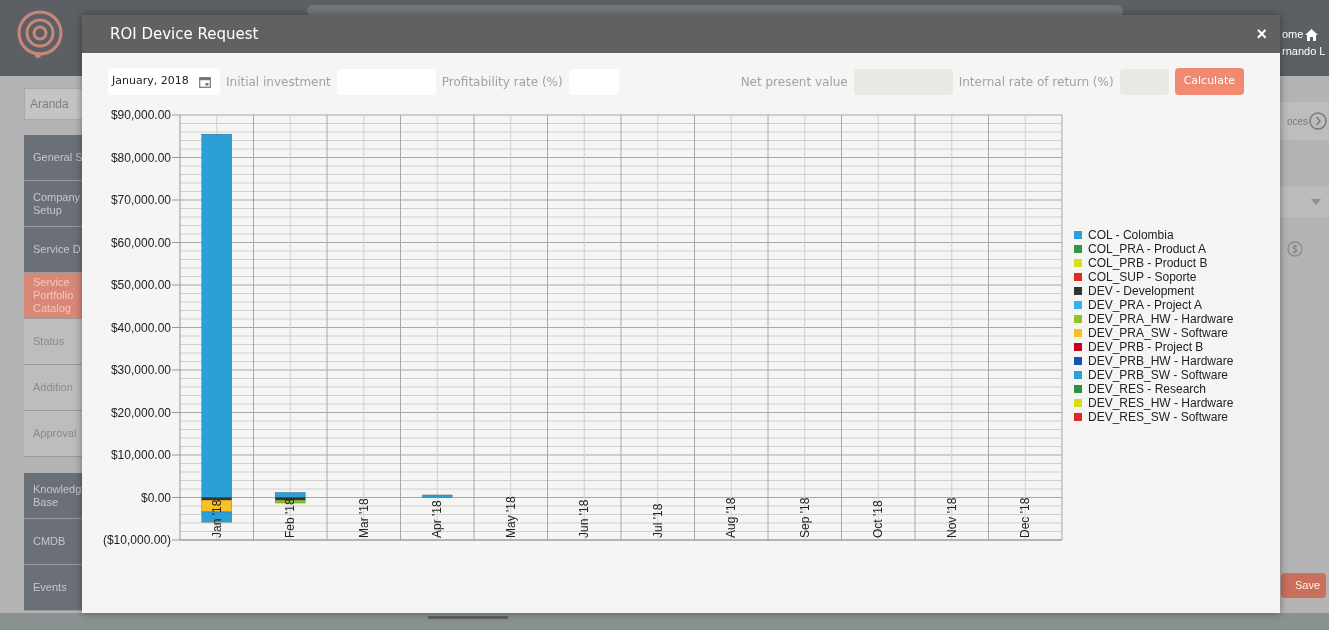  I want to click on x-axis-label: Apr '18, so click(437, 519).